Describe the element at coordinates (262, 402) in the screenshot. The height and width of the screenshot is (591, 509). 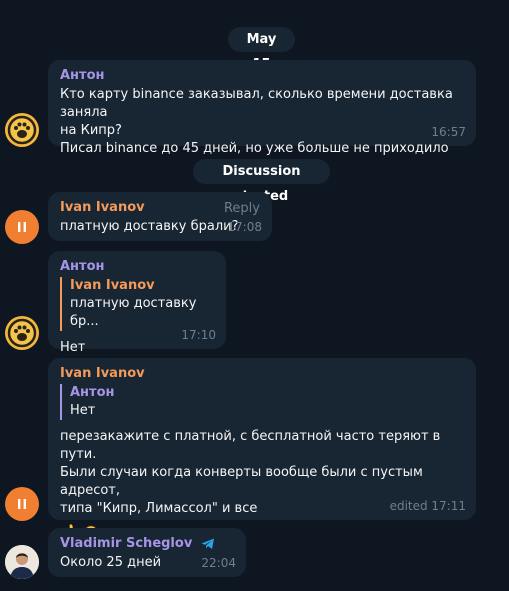
I see `reply-quote: Антон Нет` at that location.